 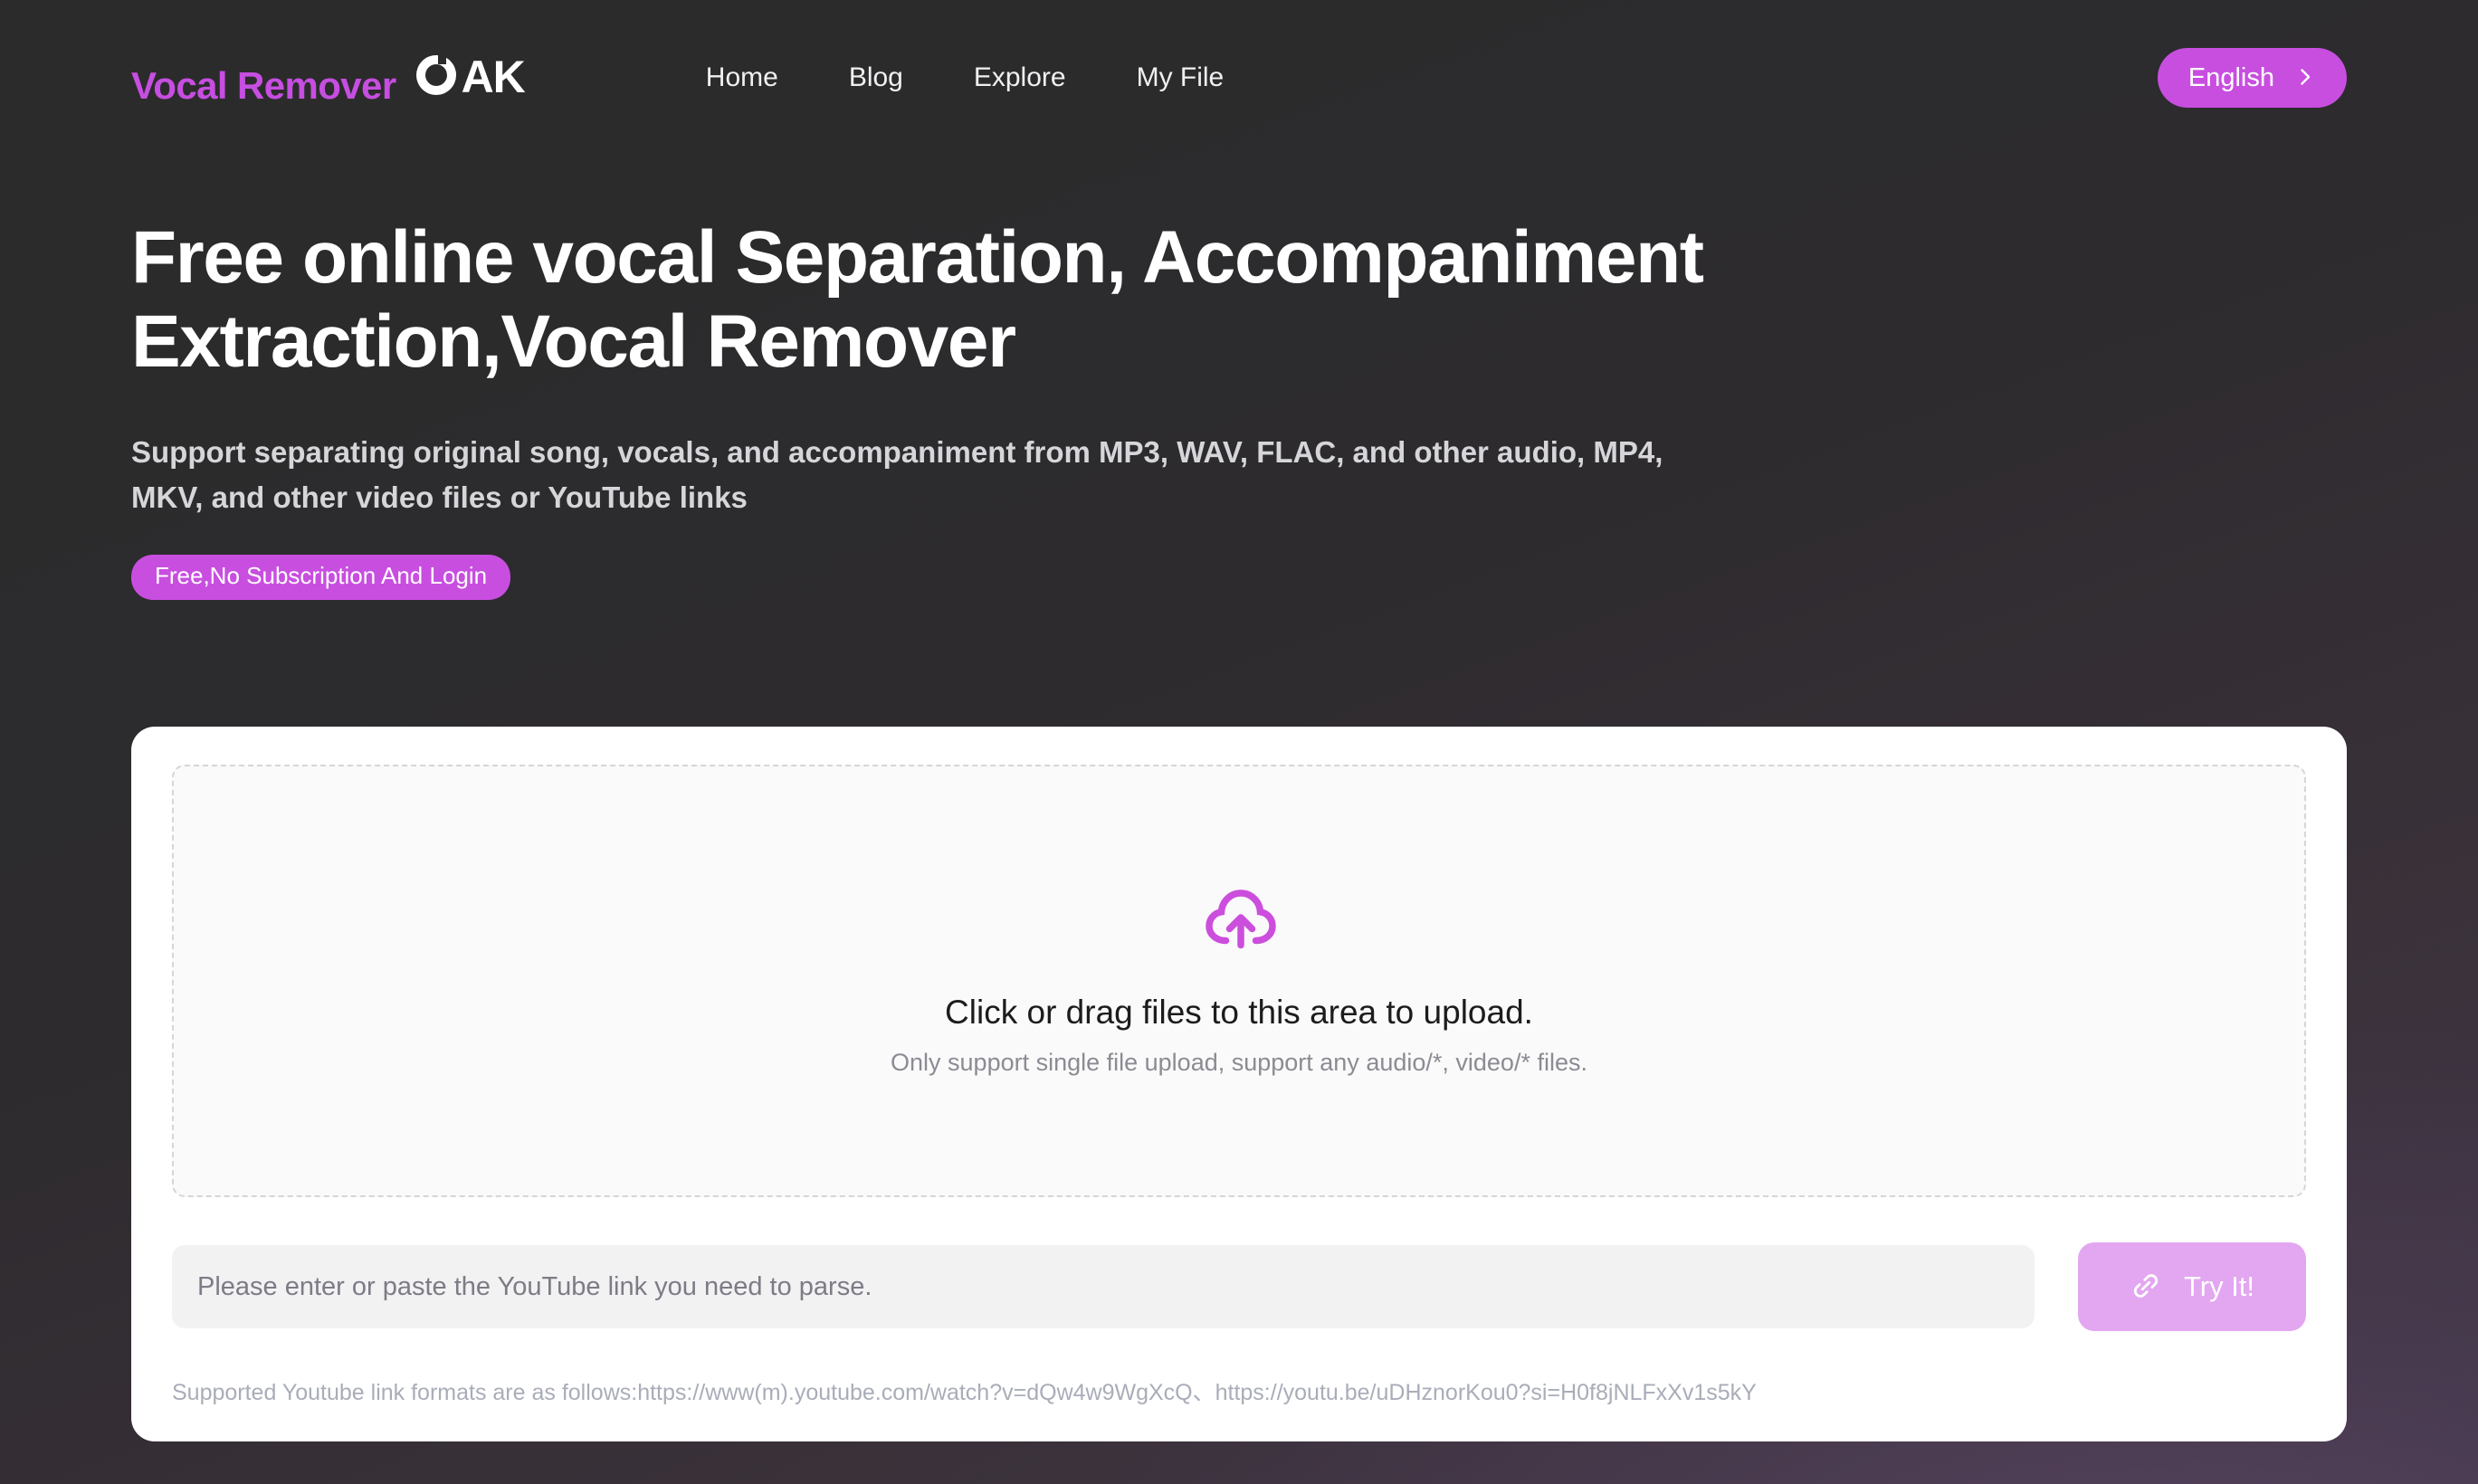 I want to click on language-selector-label: English, so click(x=2230, y=77).